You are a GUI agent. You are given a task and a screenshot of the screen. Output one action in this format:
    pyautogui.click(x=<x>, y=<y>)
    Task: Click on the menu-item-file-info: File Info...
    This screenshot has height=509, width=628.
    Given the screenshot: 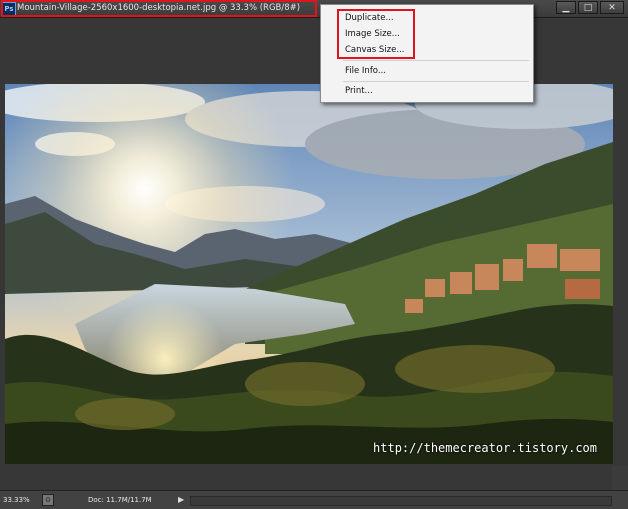 What is the action you would take?
    pyautogui.click(x=365, y=71)
    